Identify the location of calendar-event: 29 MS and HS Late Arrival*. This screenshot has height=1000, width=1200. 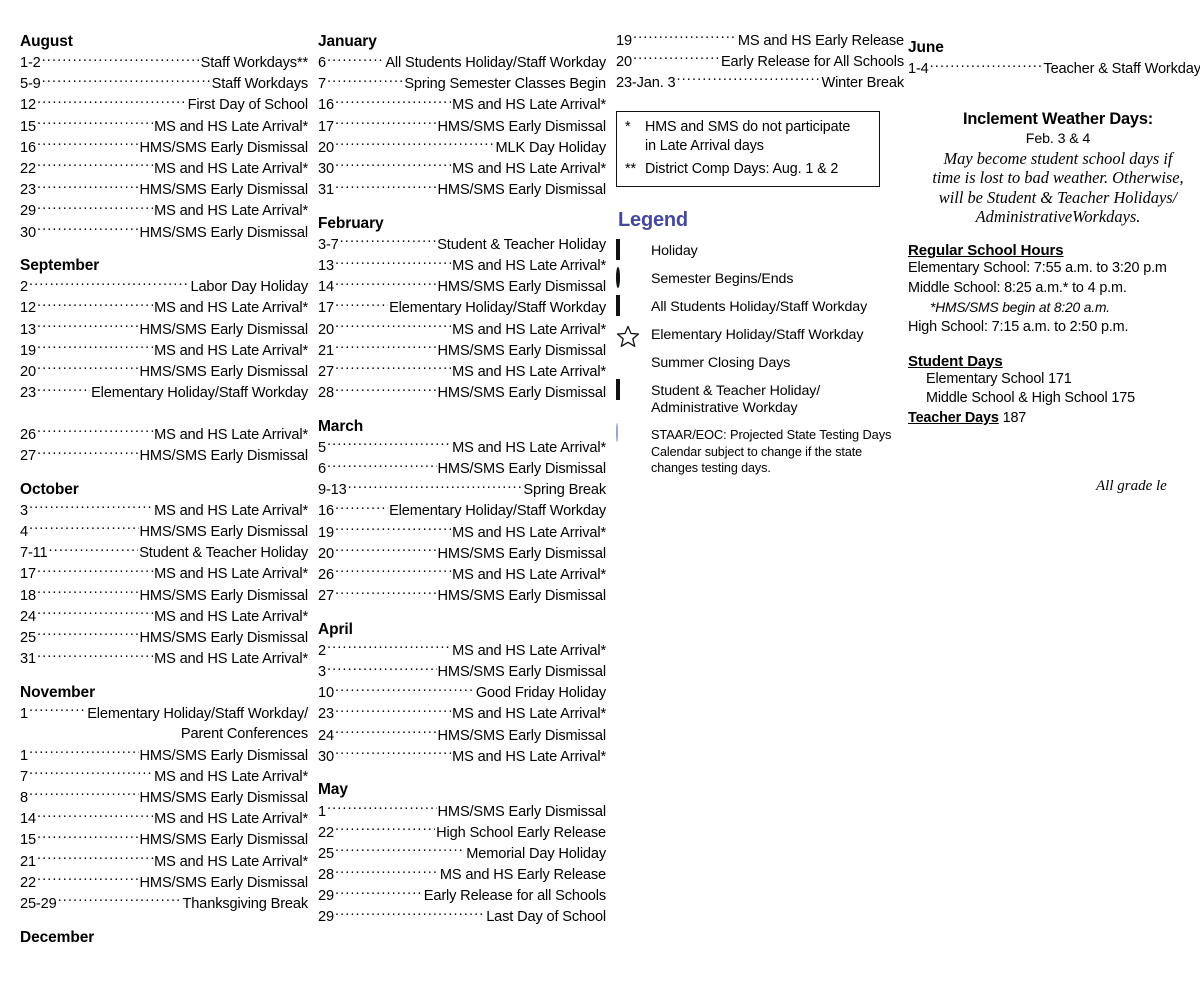
(164, 211).